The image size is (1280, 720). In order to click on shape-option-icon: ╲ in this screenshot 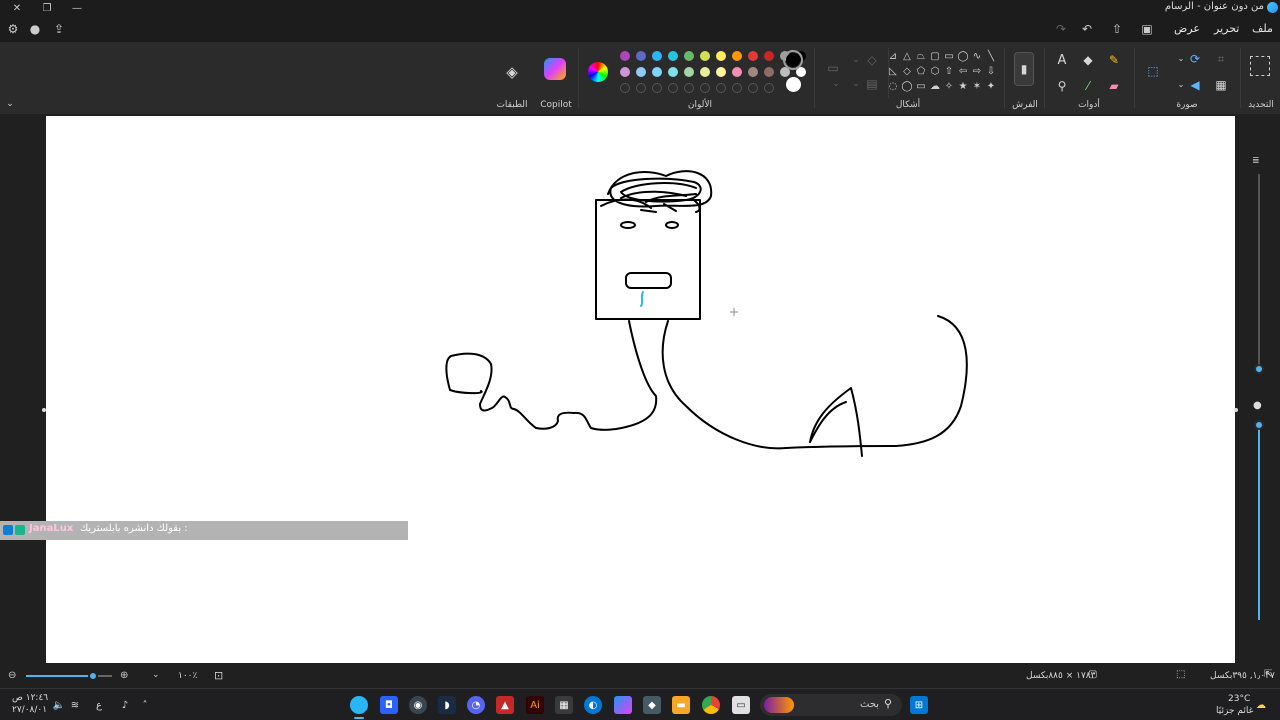, I will do `click(991, 56)`.